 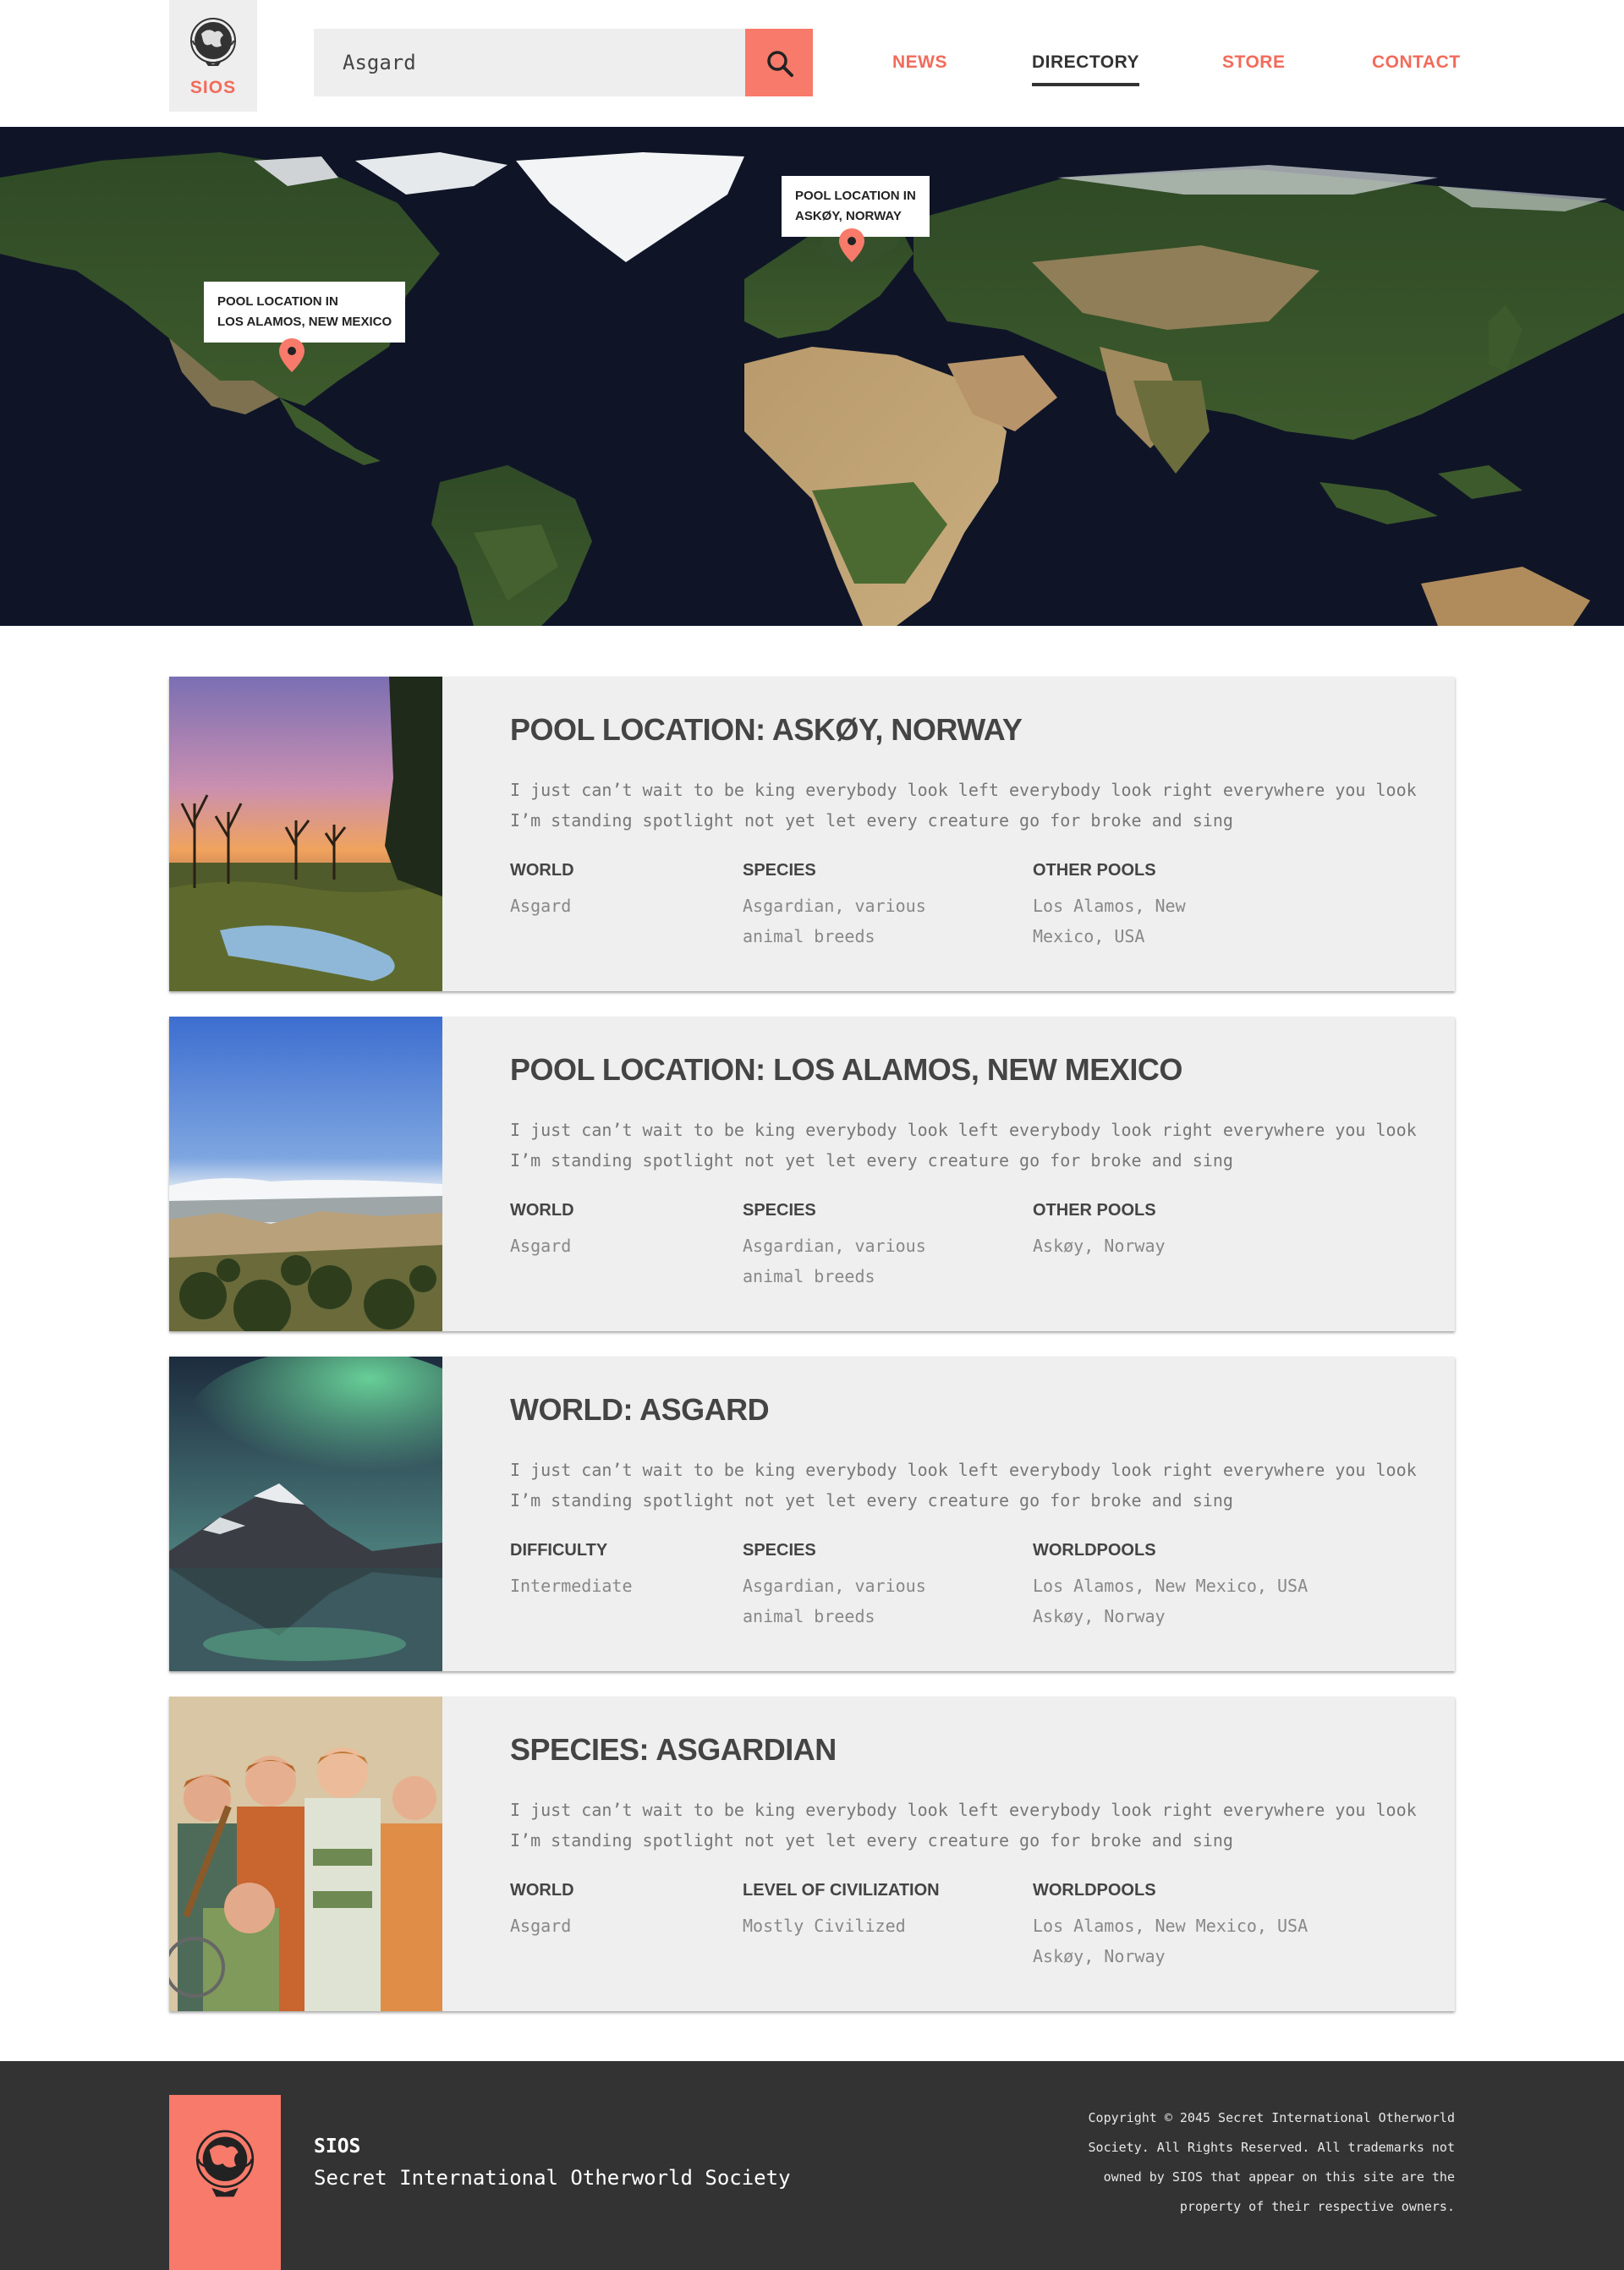 I want to click on map-marker-label-los-alamos: POOL LOCATION IN LOS ALAMOS, NEW MEXICO, so click(x=305, y=313).